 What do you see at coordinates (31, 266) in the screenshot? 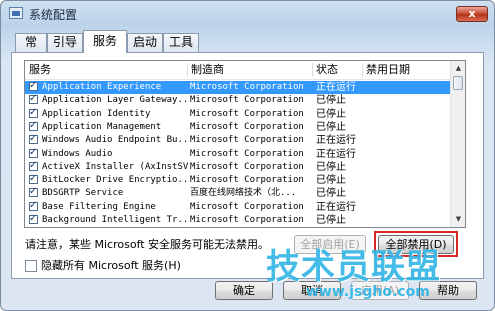
I see `checkbox-box` at bounding box center [31, 266].